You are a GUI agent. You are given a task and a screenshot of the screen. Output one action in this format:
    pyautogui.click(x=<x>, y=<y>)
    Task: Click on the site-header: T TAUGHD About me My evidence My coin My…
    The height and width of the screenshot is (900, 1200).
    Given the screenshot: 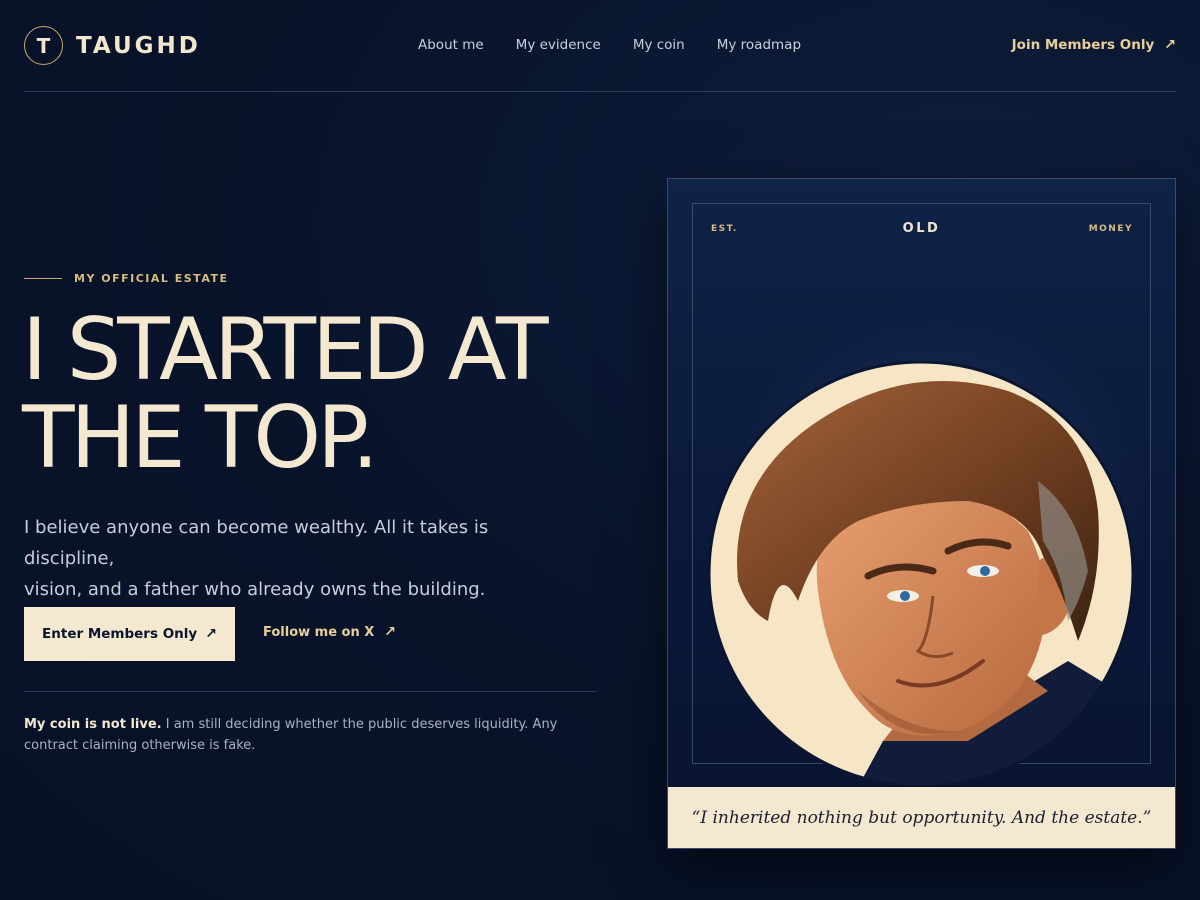 What is the action you would take?
    pyautogui.click(x=600, y=46)
    